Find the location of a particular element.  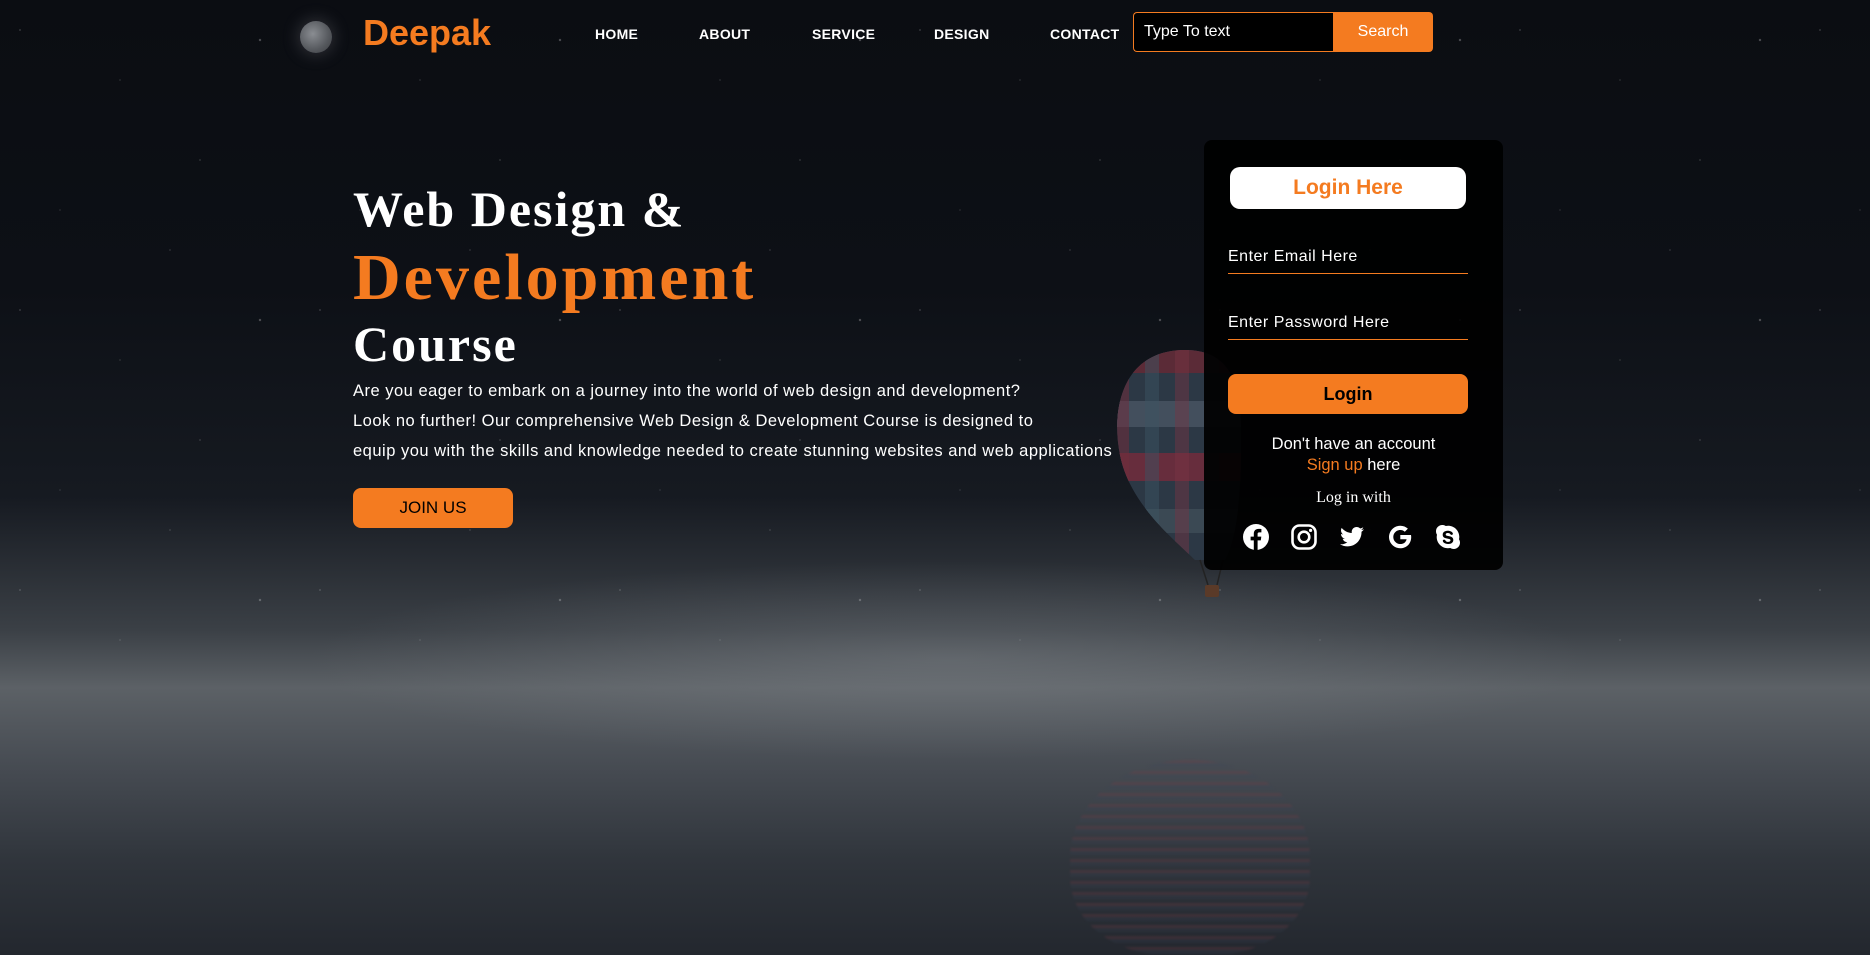

google-icon is located at coordinates (1400, 537).